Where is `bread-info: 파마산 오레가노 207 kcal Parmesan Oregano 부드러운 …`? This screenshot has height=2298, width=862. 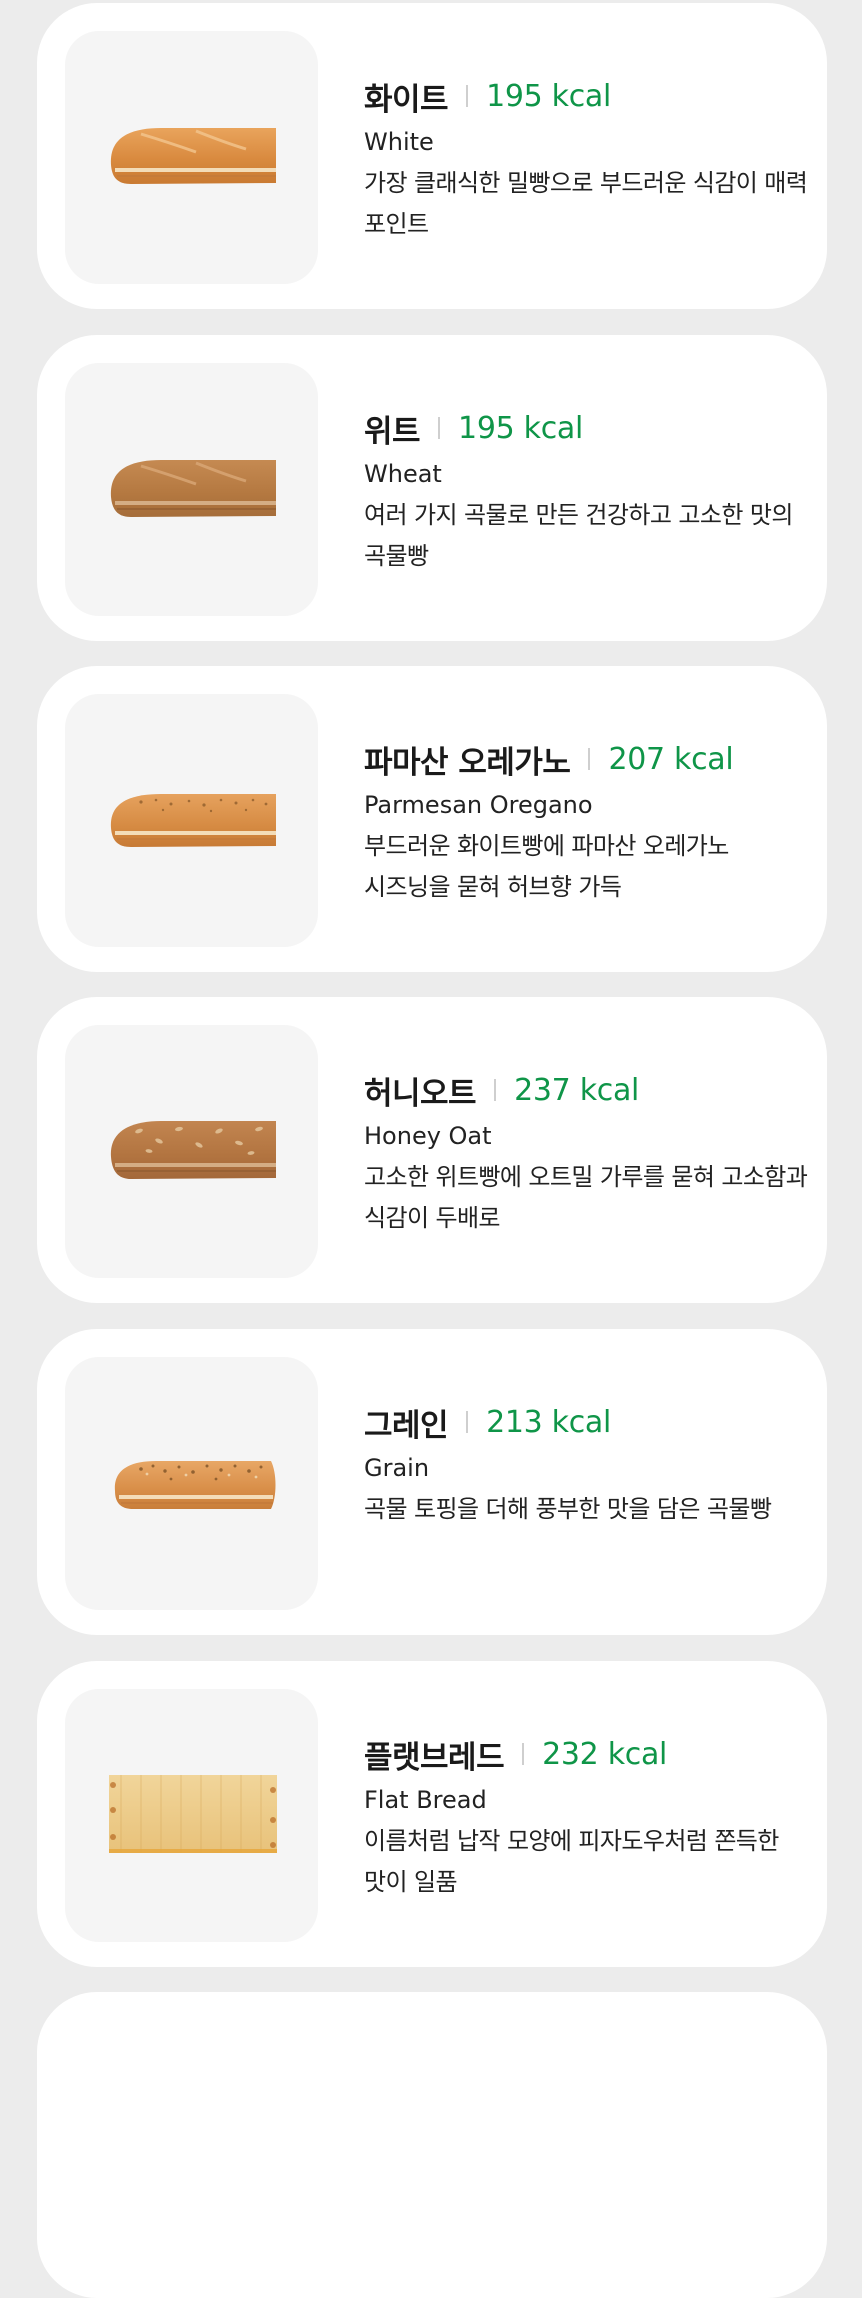 bread-info: 파마산 오레가노 207 kcal Parmesan Oregano 부드러운 … is located at coordinates (589, 822).